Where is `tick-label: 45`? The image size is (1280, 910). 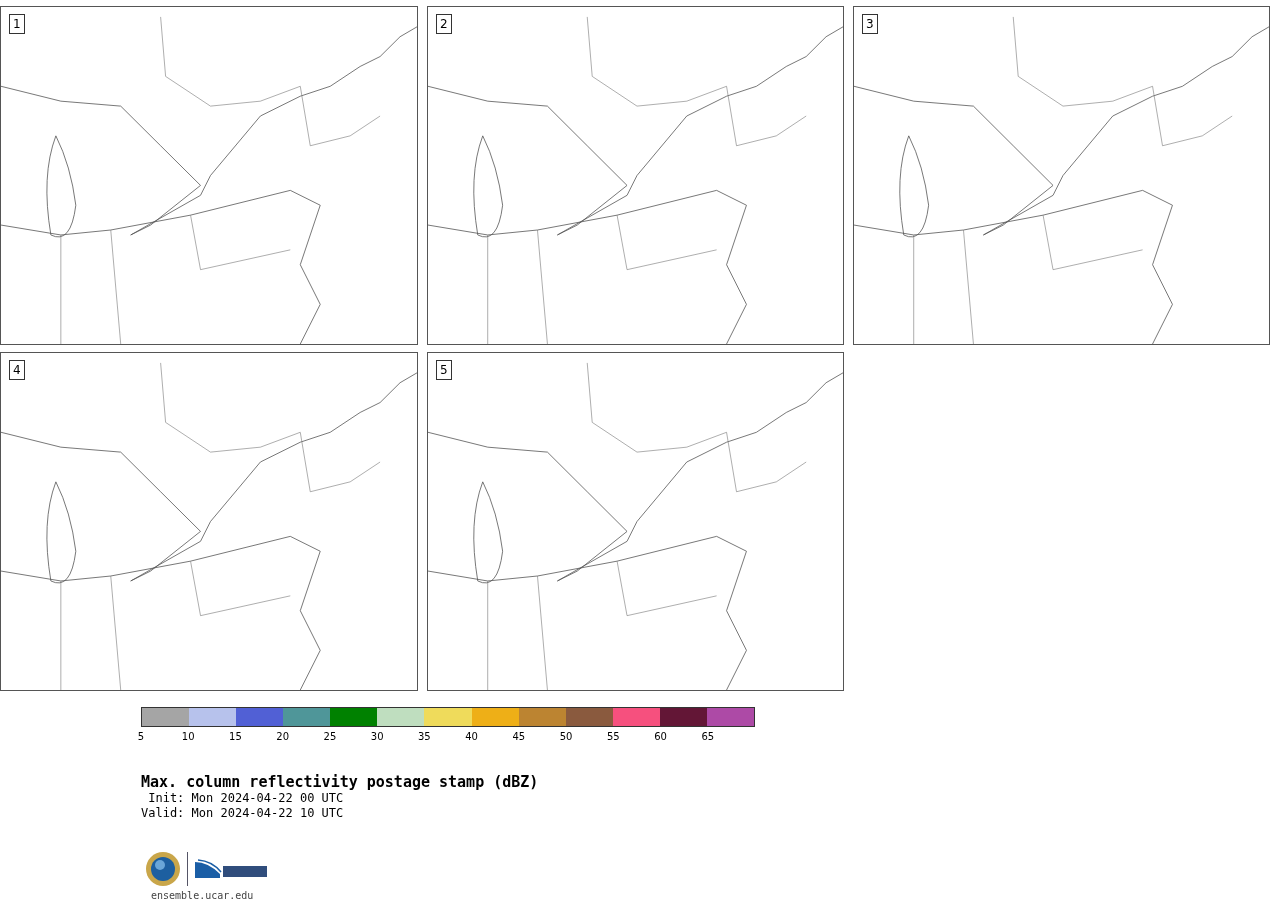
tick-label: 45 is located at coordinates (519, 736).